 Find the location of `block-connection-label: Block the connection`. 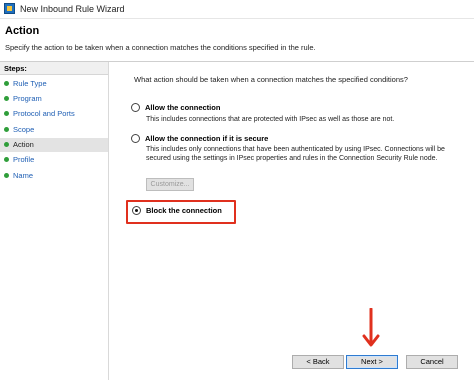

block-connection-label: Block the connection is located at coordinates (184, 210).